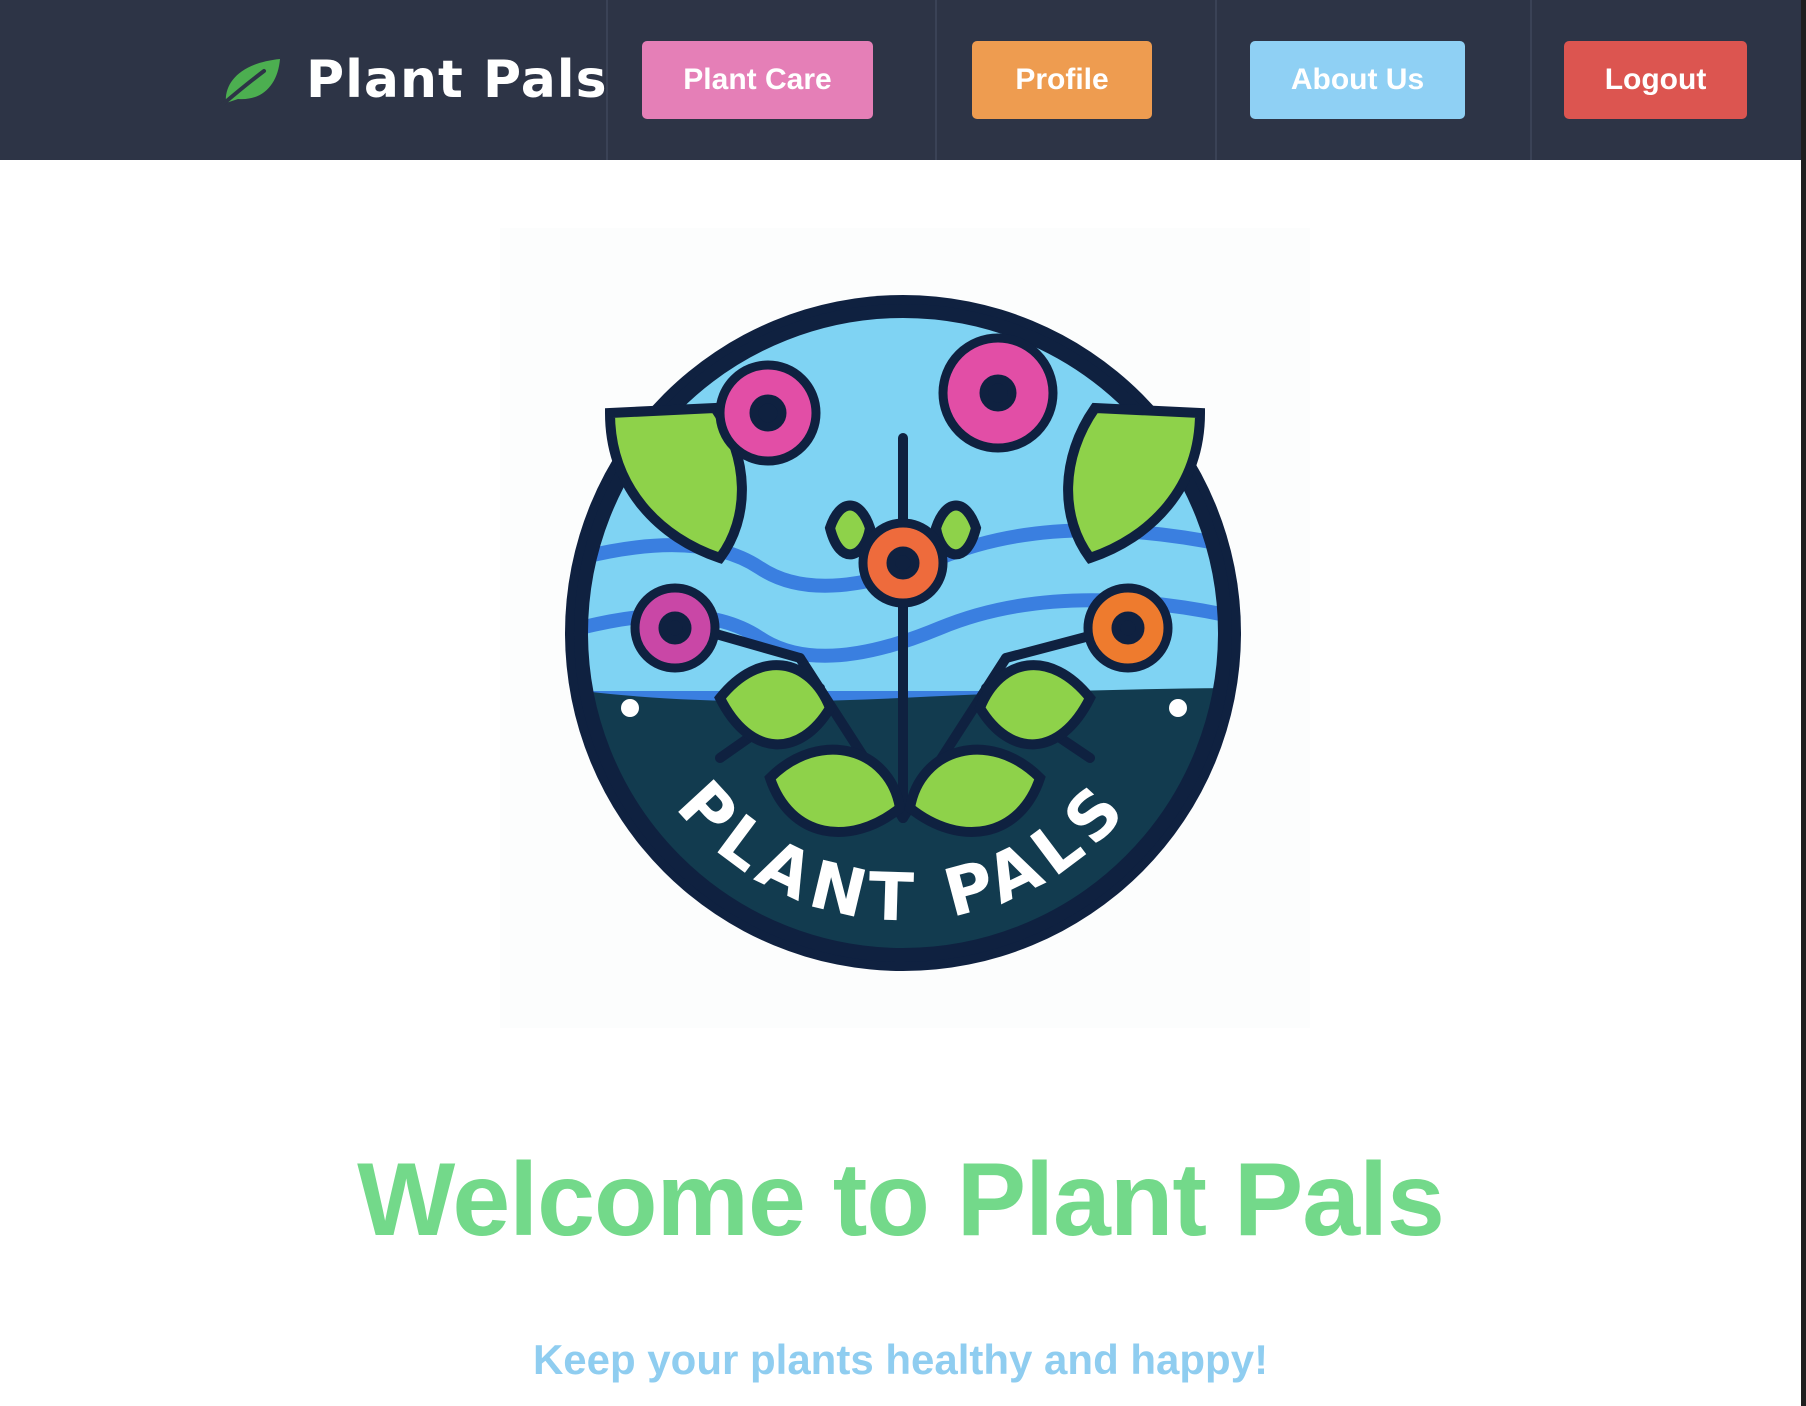 This screenshot has width=1806, height=1406. I want to click on about-us-button: About Us, so click(1357, 80).